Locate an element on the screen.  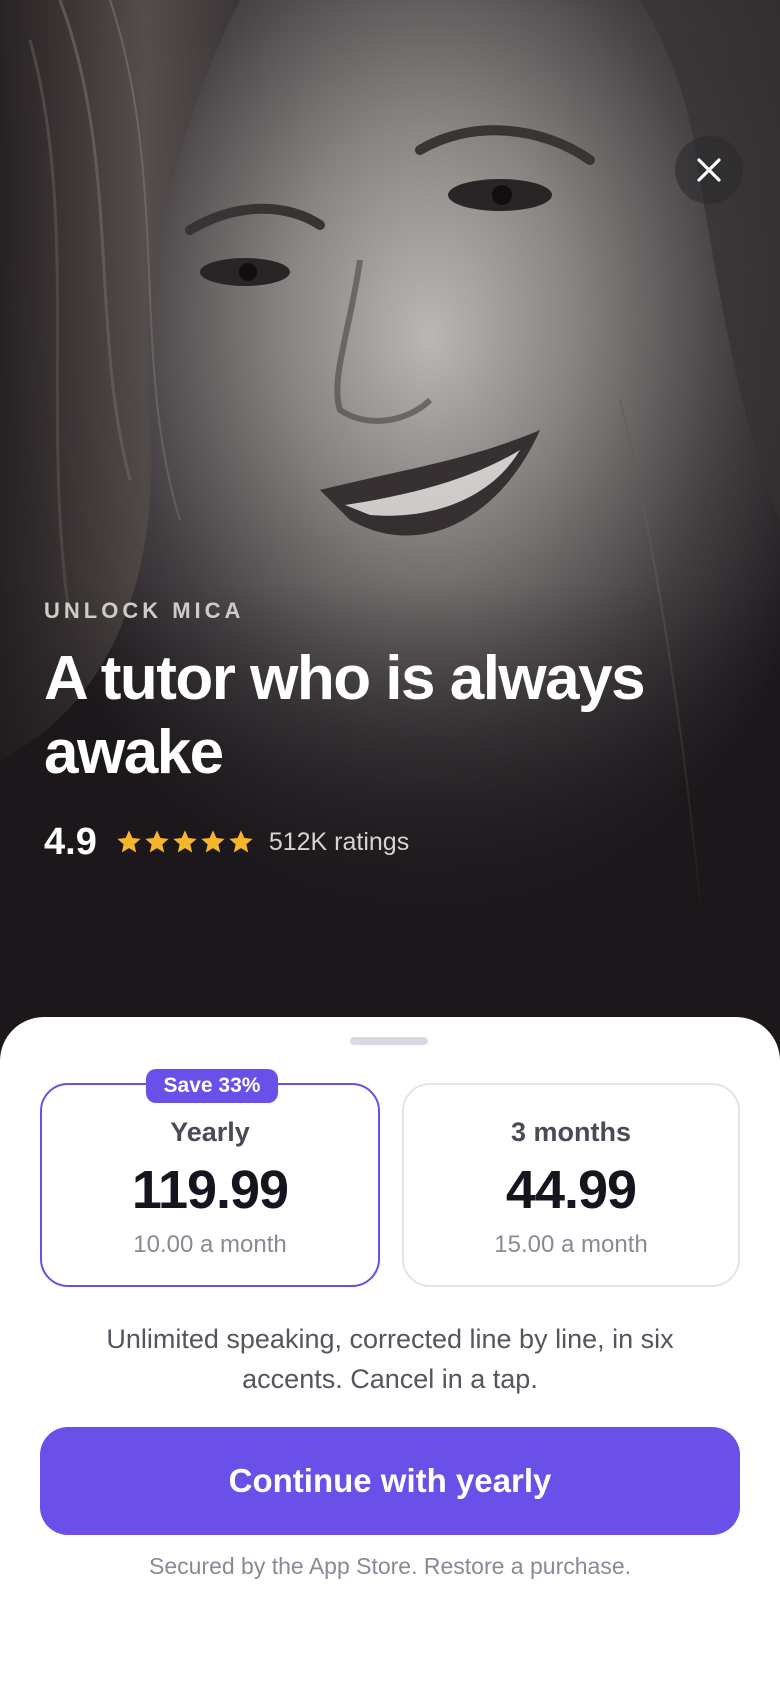
headline: A tutor who is always awake is located at coordinates (345, 715).